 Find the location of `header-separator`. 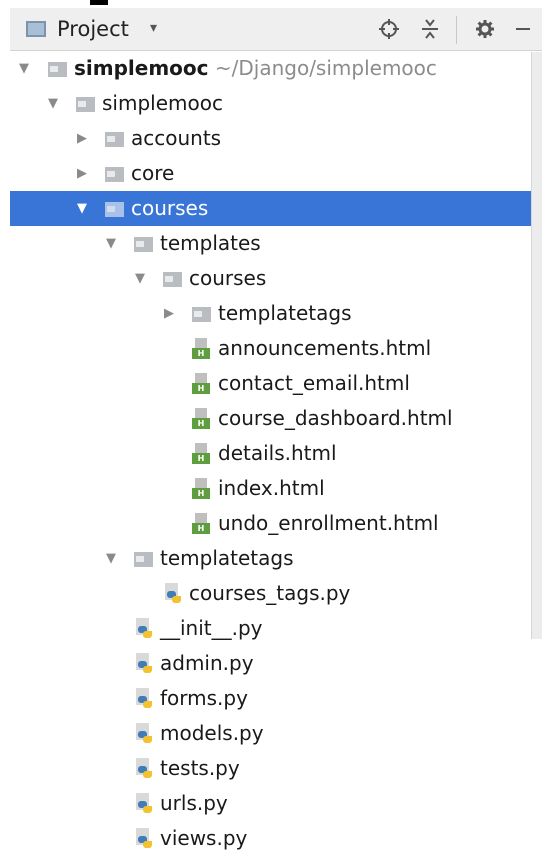

header-separator is located at coordinates (456, 30).